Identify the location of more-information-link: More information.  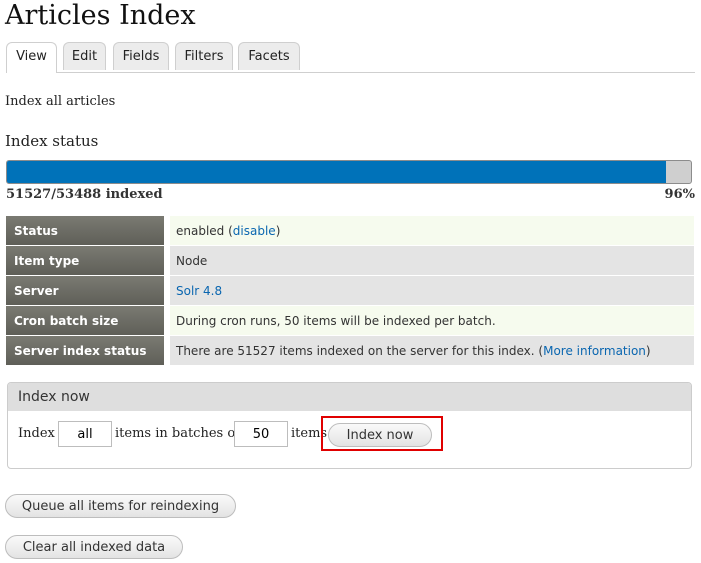
(594, 351).